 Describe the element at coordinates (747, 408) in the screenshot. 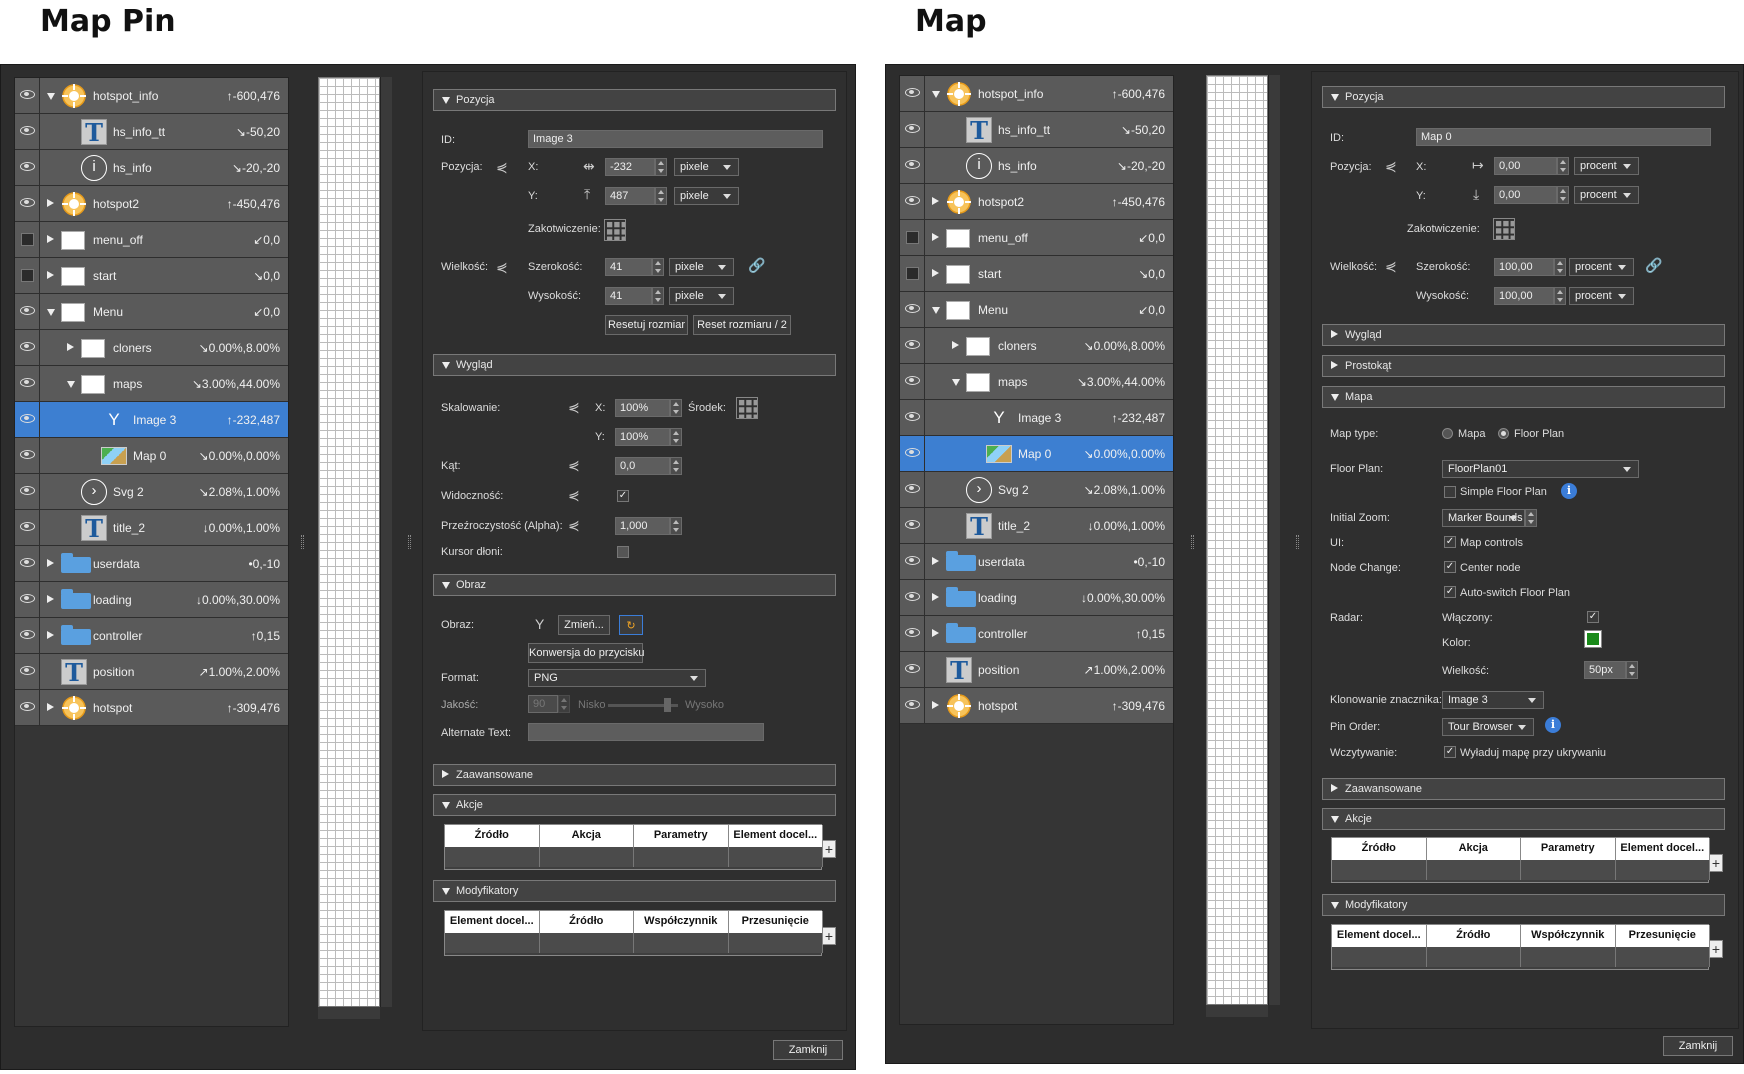

I see `center-grid` at that location.